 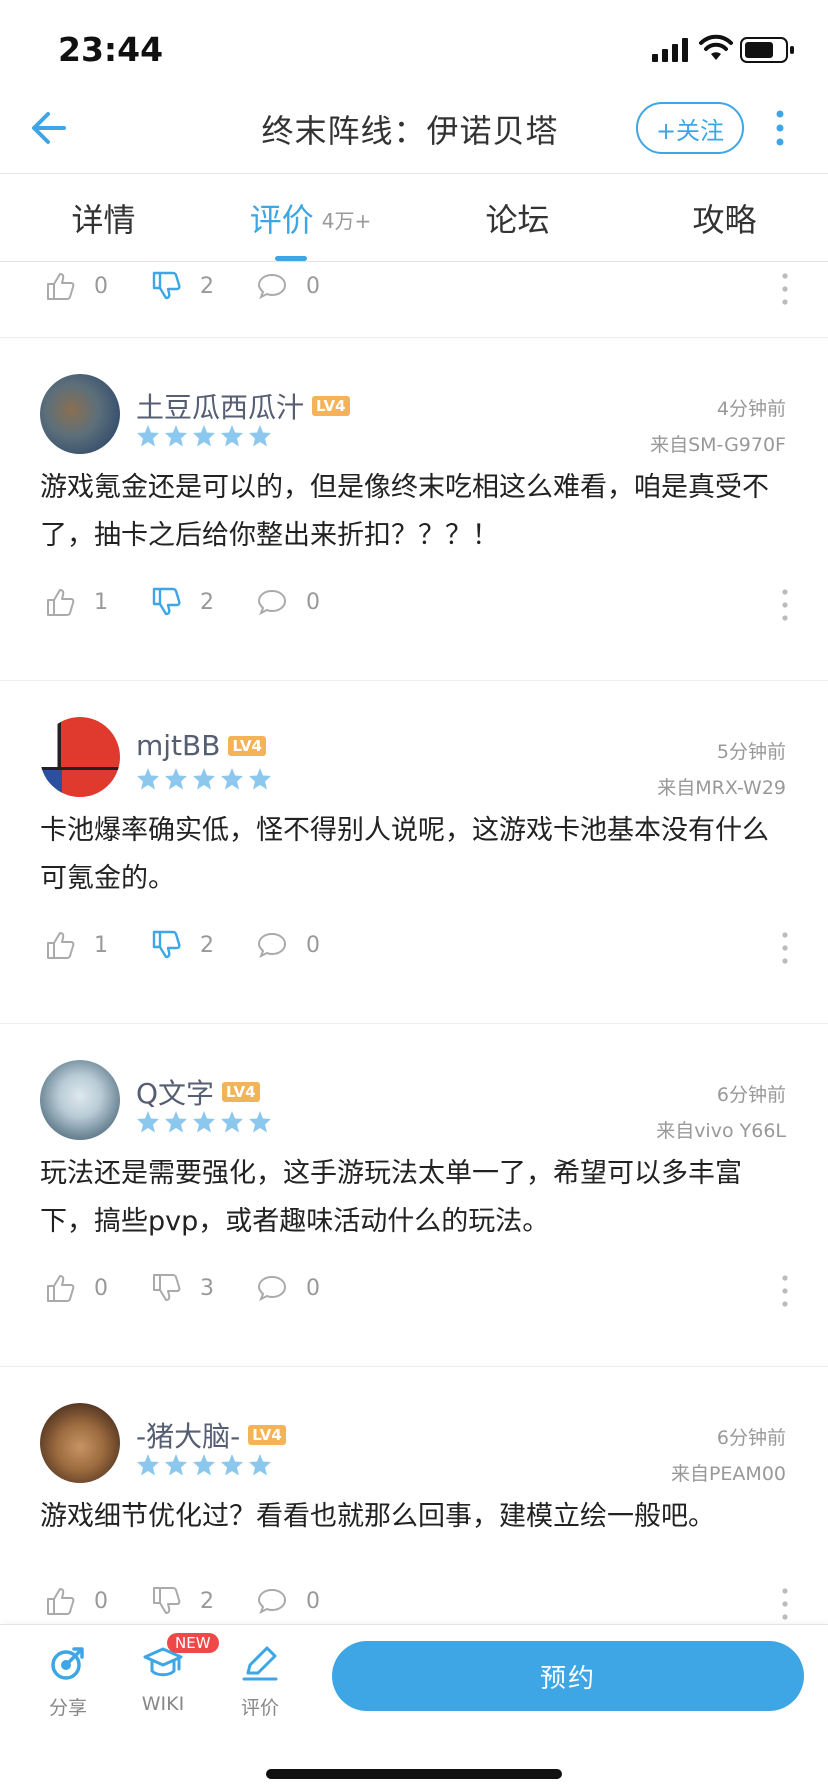 What do you see at coordinates (346, 221) in the screenshot?
I see `tab-count: 4万+` at bounding box center [346, 221].